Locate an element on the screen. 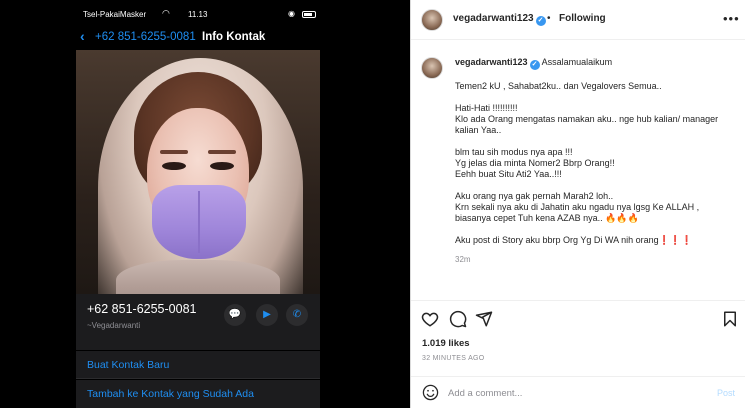 The image size is (745, 408). heart-icon is located at coordinates (430, 319).